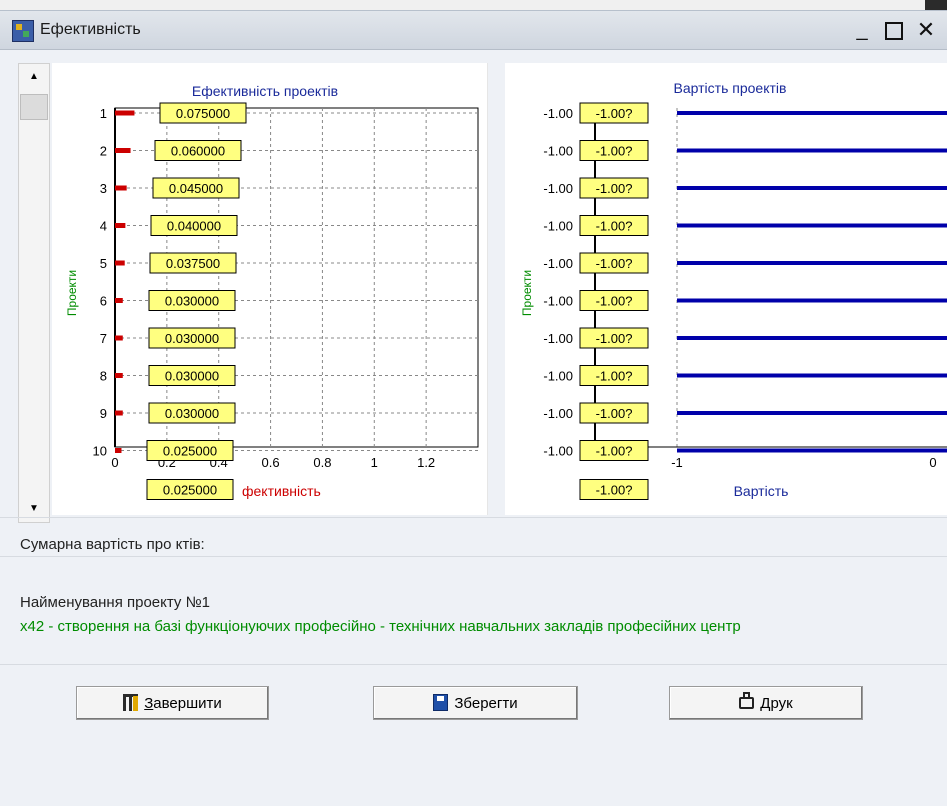 Image resolution: width=947 pixels, height=806 pixels. I want to click on save-label: Зберегти, so click(486, 703).